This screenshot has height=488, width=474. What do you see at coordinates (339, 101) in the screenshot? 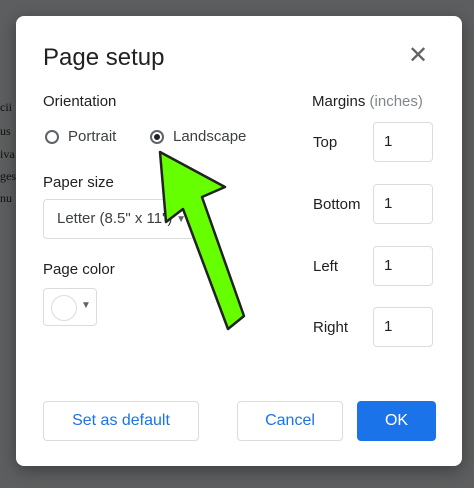
I see `margins-label: Margins` at bounding box center [339, 101].